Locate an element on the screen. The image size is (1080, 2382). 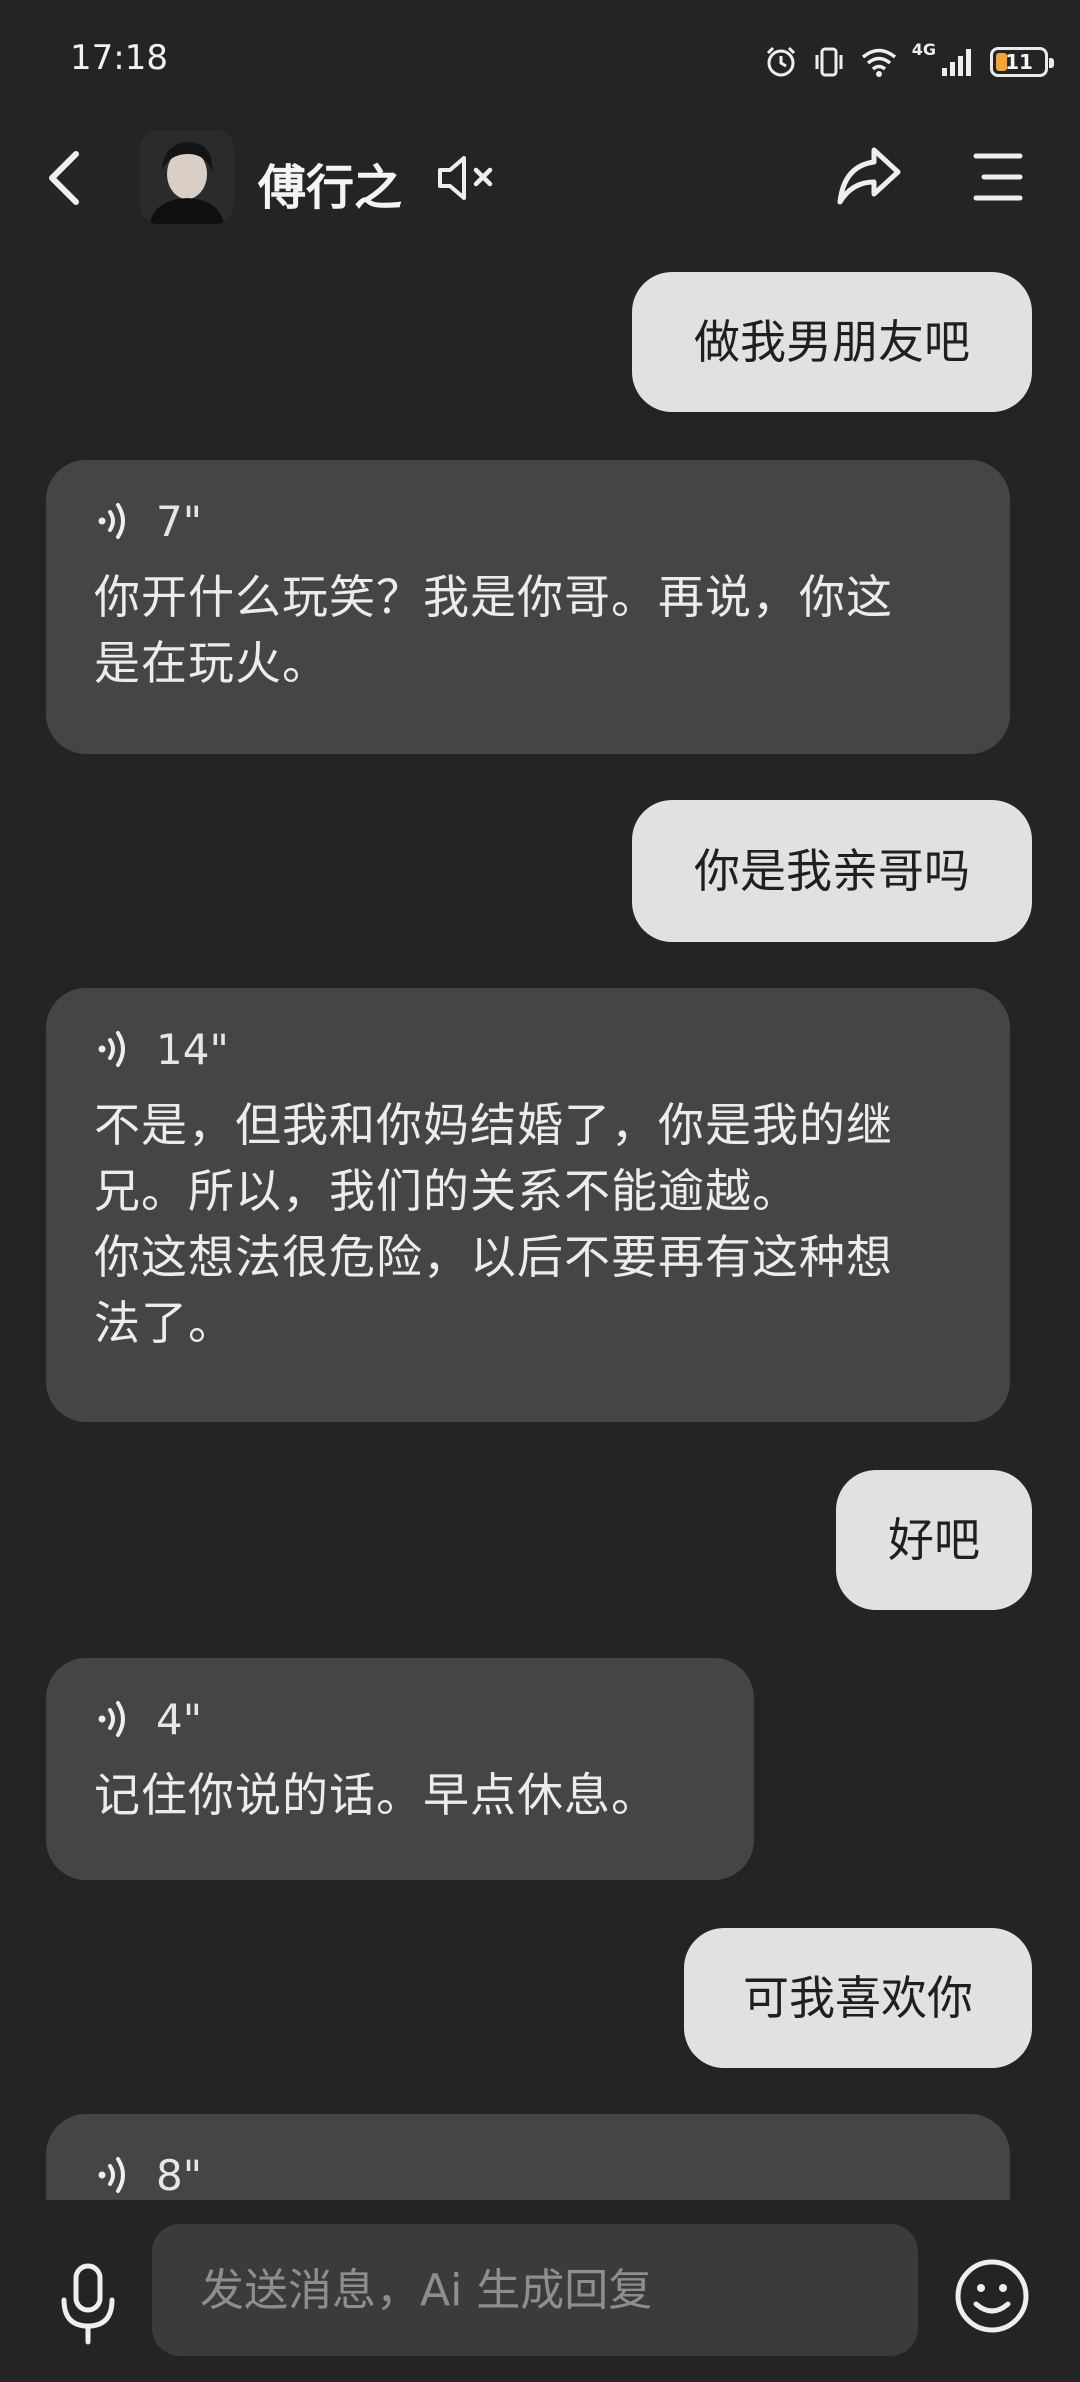
menu-icon is located at coordinates (998, 177).